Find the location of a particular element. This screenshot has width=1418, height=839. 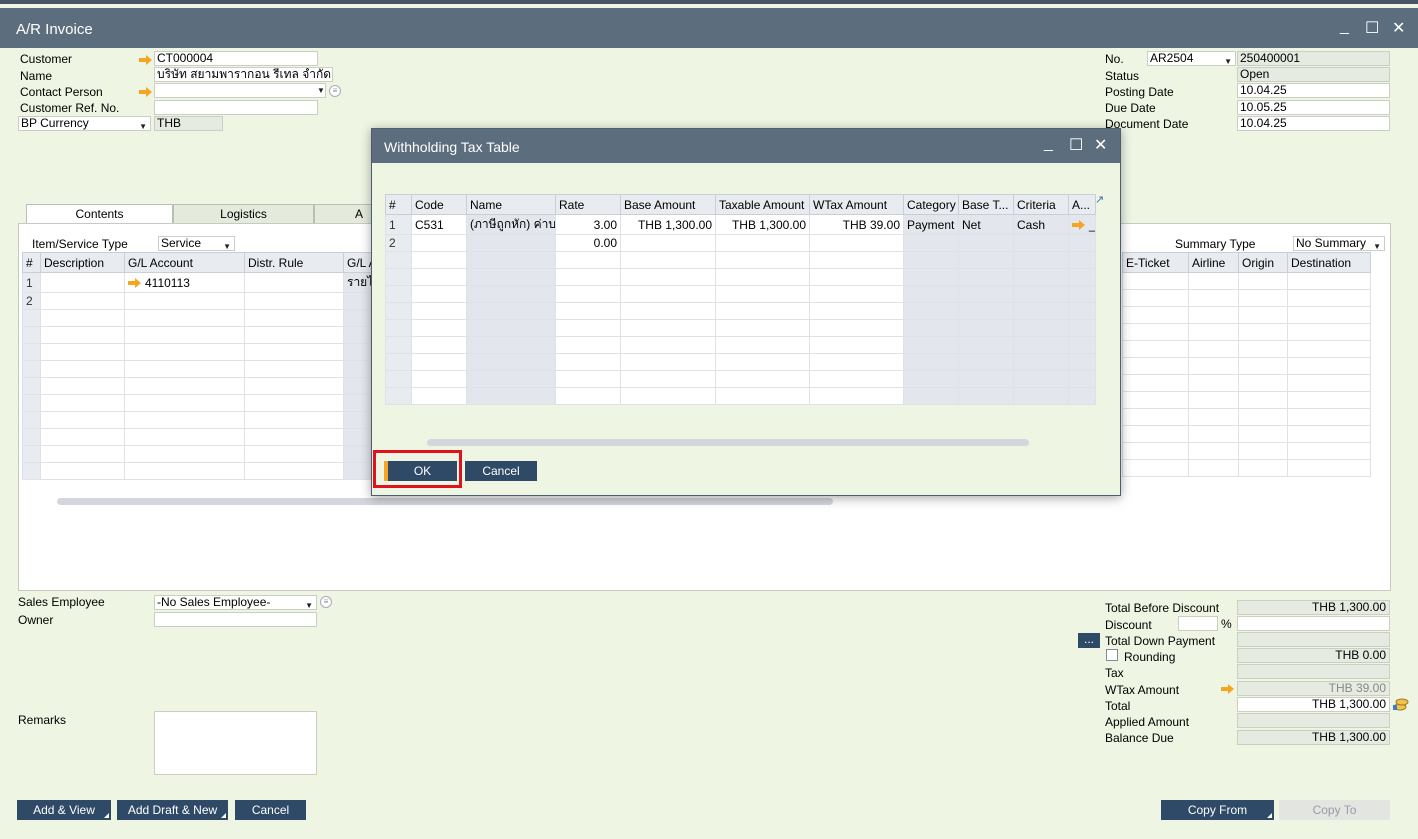

info-icon: ≡ is located at coordinates (335, 91).